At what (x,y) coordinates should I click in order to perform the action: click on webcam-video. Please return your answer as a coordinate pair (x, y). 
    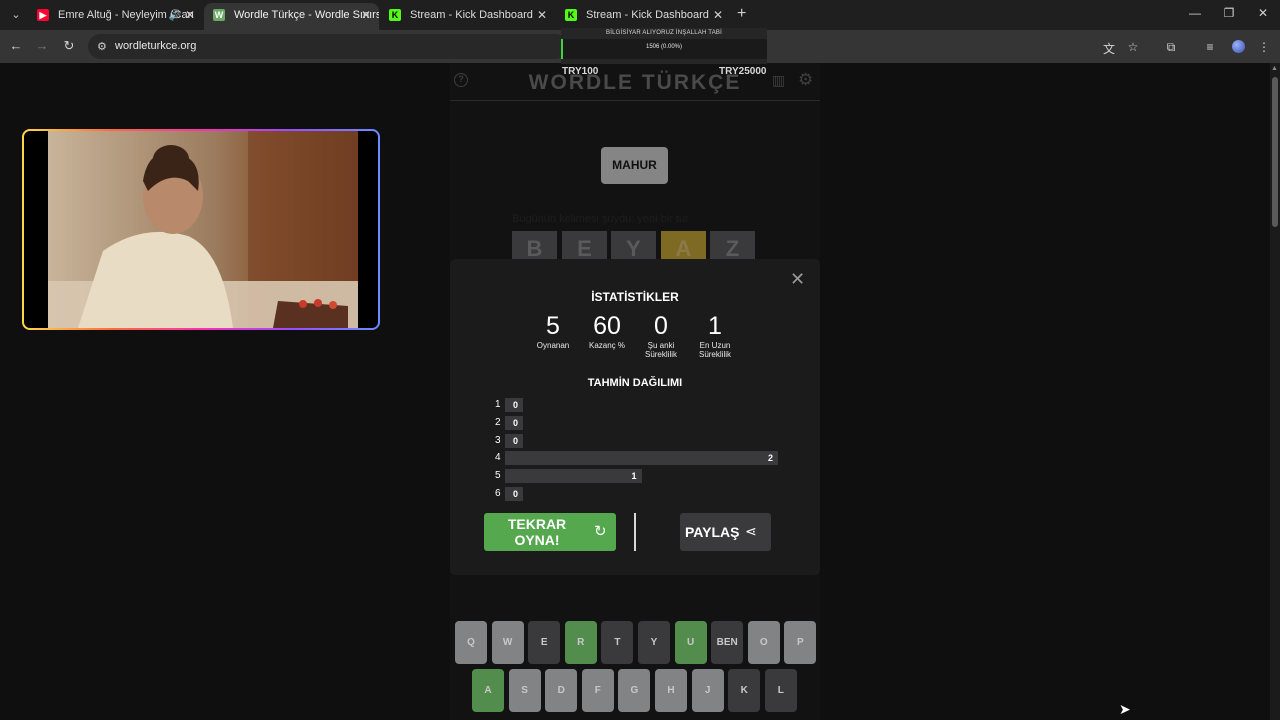
    Looking at the image, I should click on (203, 229).